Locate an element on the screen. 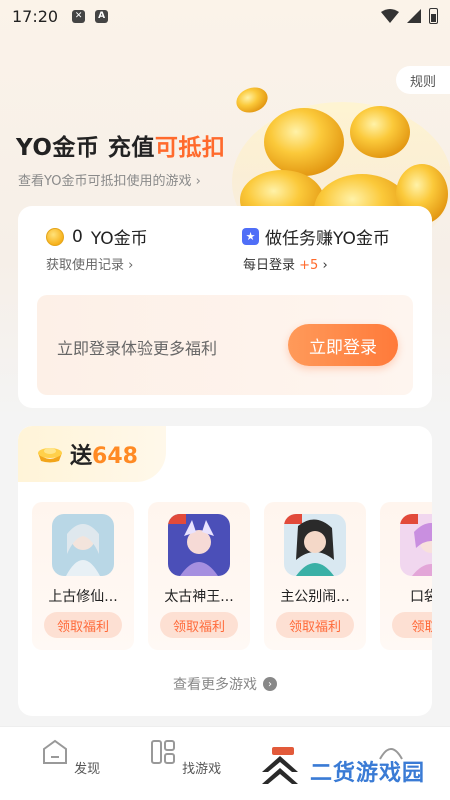  game-card: 太古神王... 领取福利 is located at coordinates (199, 576).